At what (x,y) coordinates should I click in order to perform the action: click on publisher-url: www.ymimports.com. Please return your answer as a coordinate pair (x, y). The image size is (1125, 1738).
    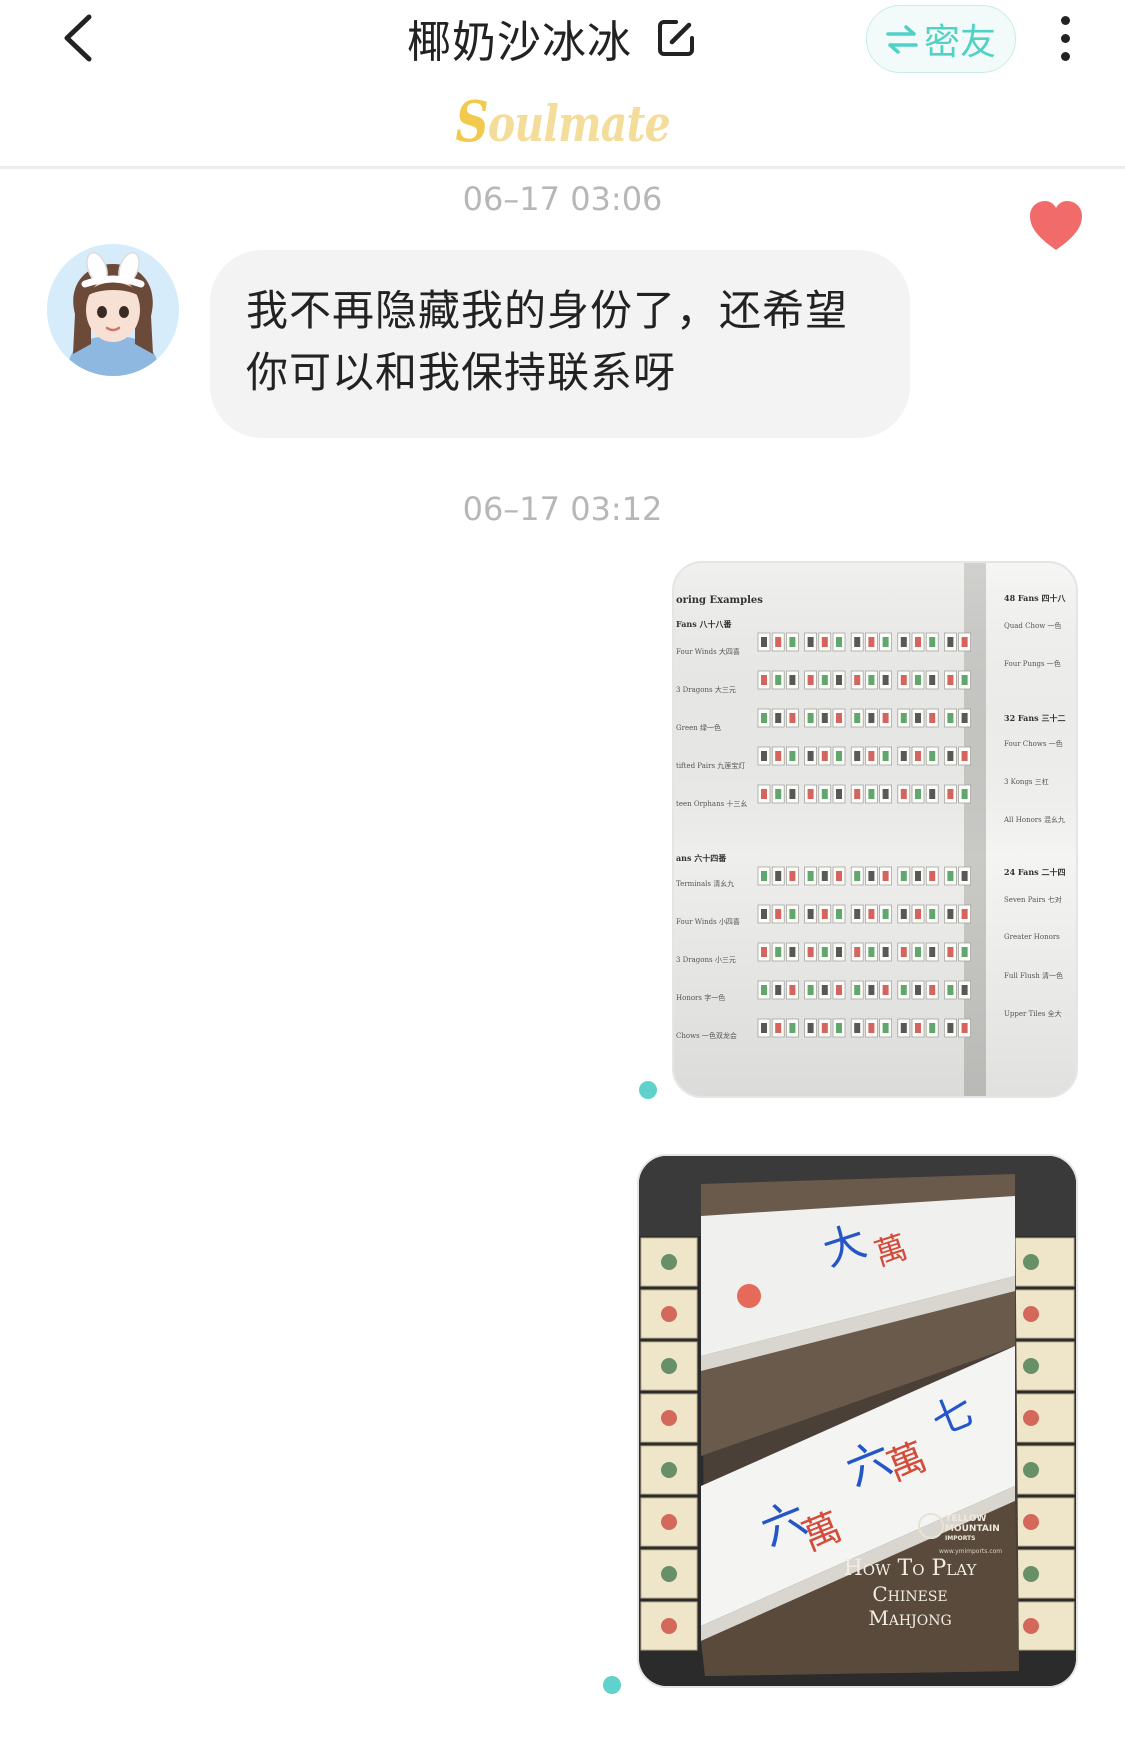
    Looking at the image, I should click on (971, 1551).